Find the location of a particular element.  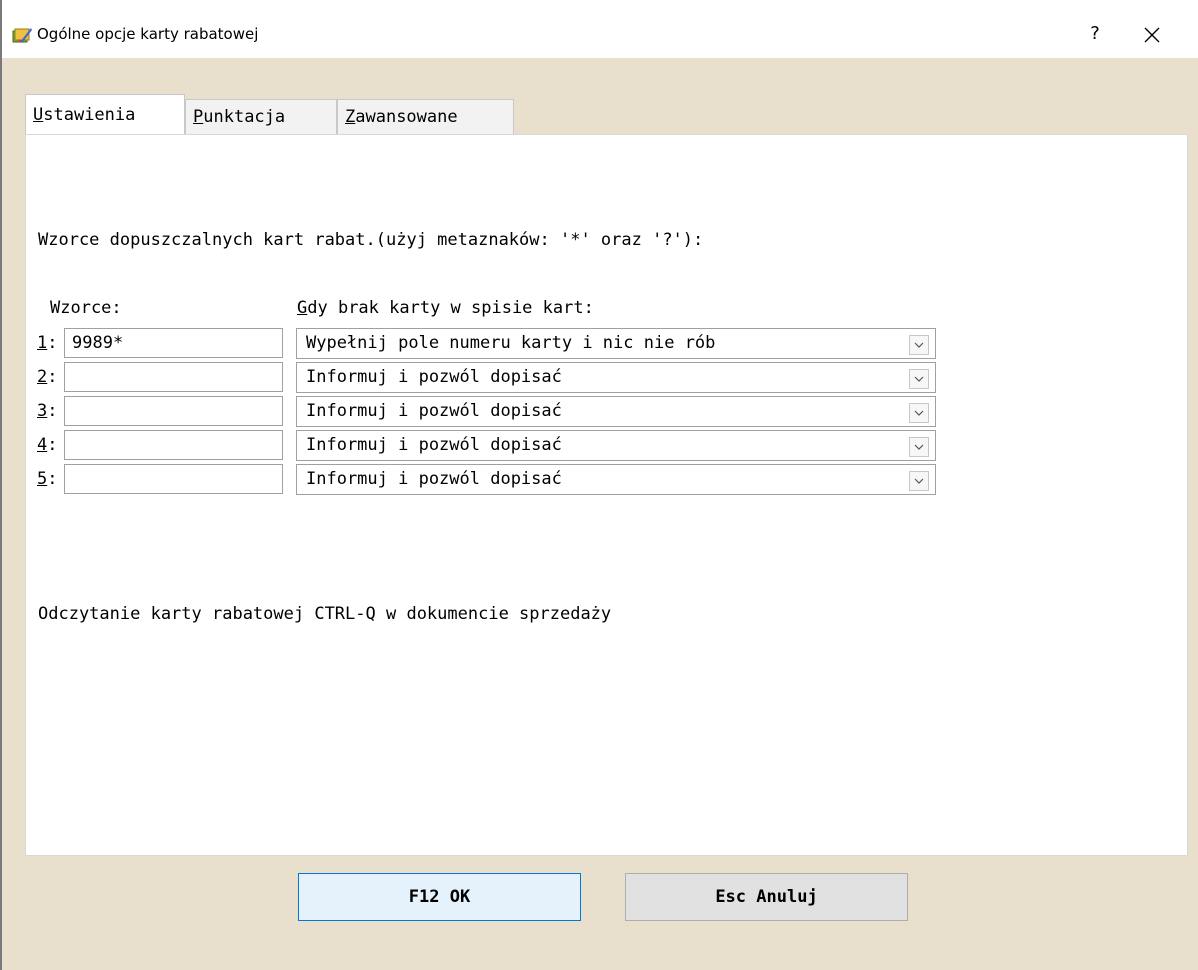

nocard-column-header: Gdy brak karty w spisie kart: is located at coordinates (445, 308).